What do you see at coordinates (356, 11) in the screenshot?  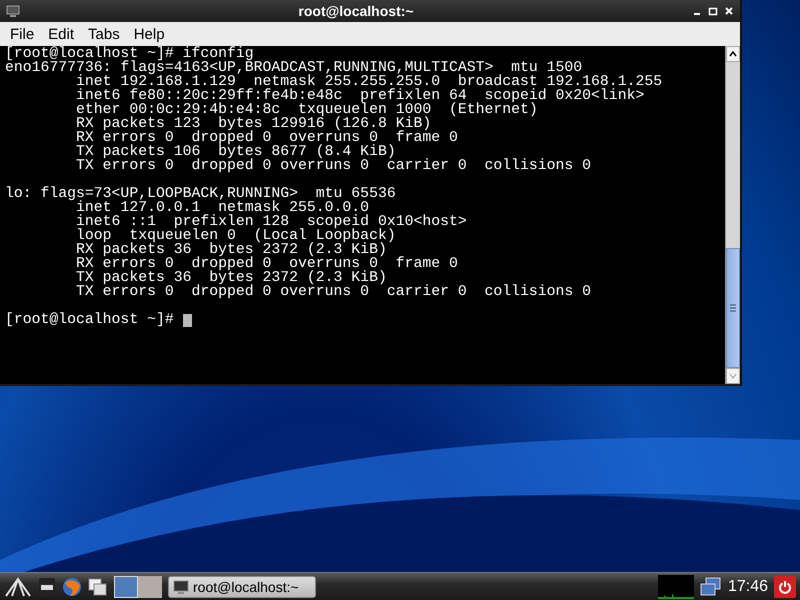 I see `window-title: root@localhost:~` at bounding box center [356, 11].